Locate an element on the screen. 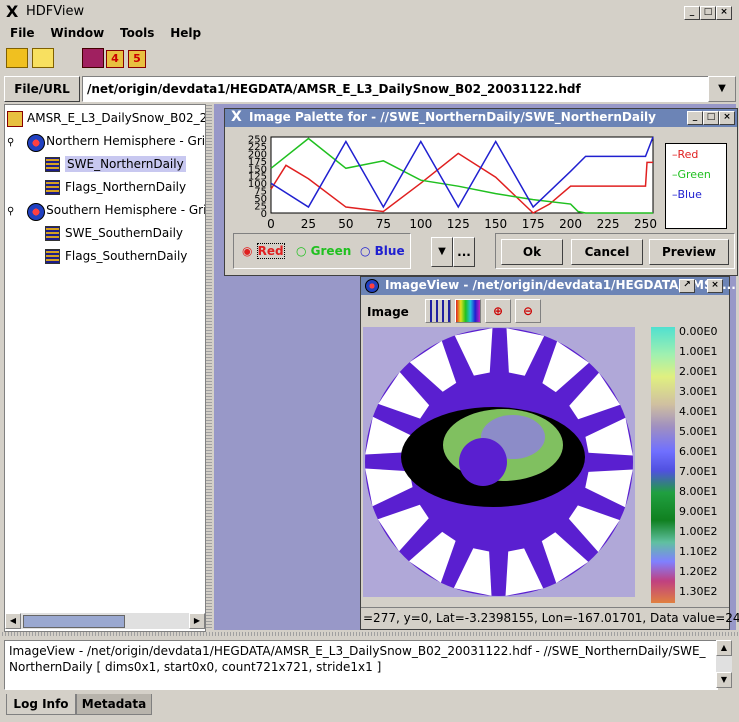  x-logo-icon: X is located at coordinates (12, 11).